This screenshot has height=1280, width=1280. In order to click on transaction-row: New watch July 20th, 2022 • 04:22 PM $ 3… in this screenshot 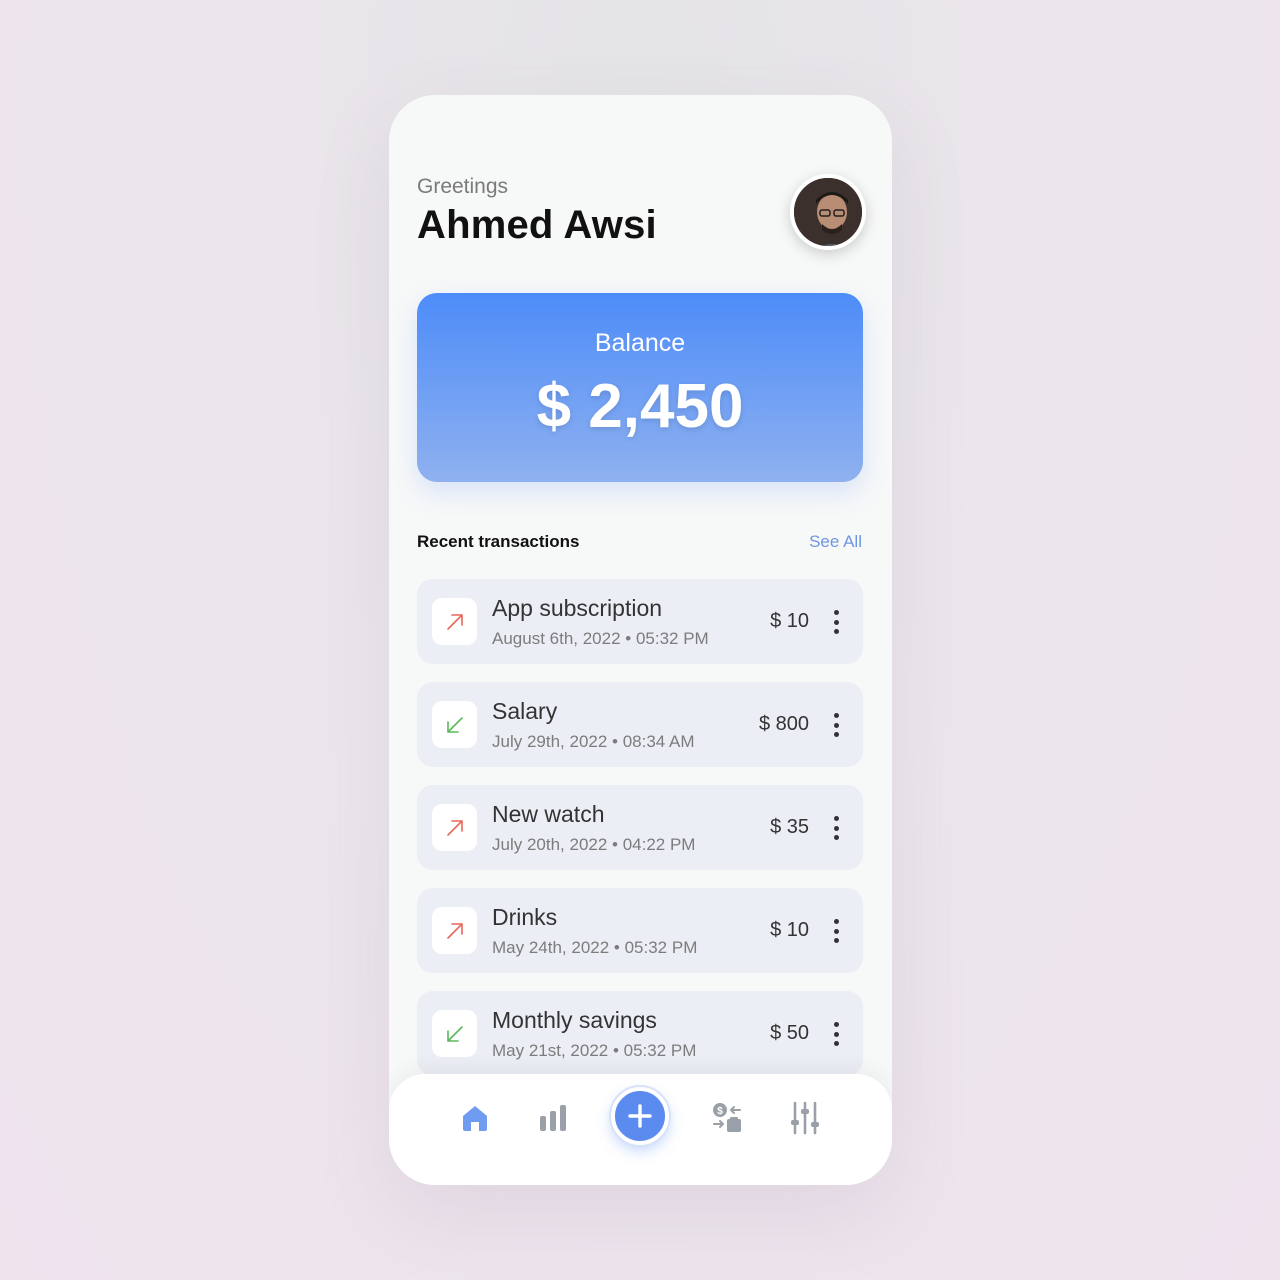, I will do `click(640, 827)`.